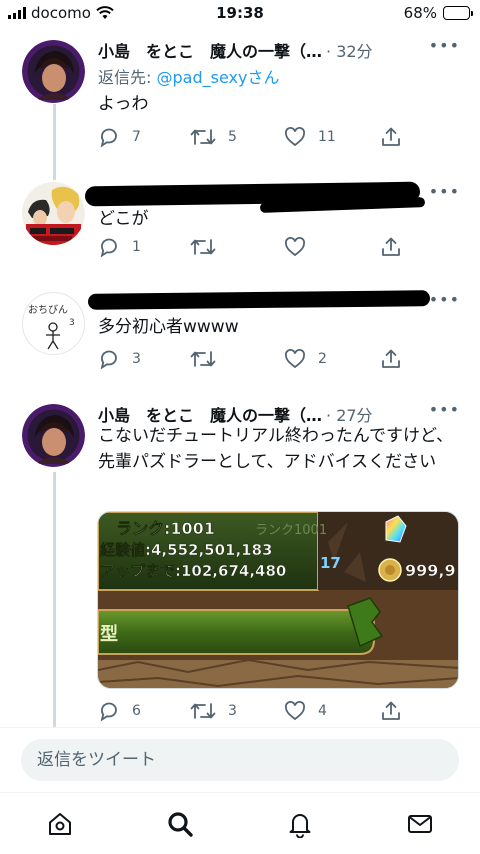 This screenshot has width=480, height=854. I want to click on reply-count: 3, so click(136, 359).